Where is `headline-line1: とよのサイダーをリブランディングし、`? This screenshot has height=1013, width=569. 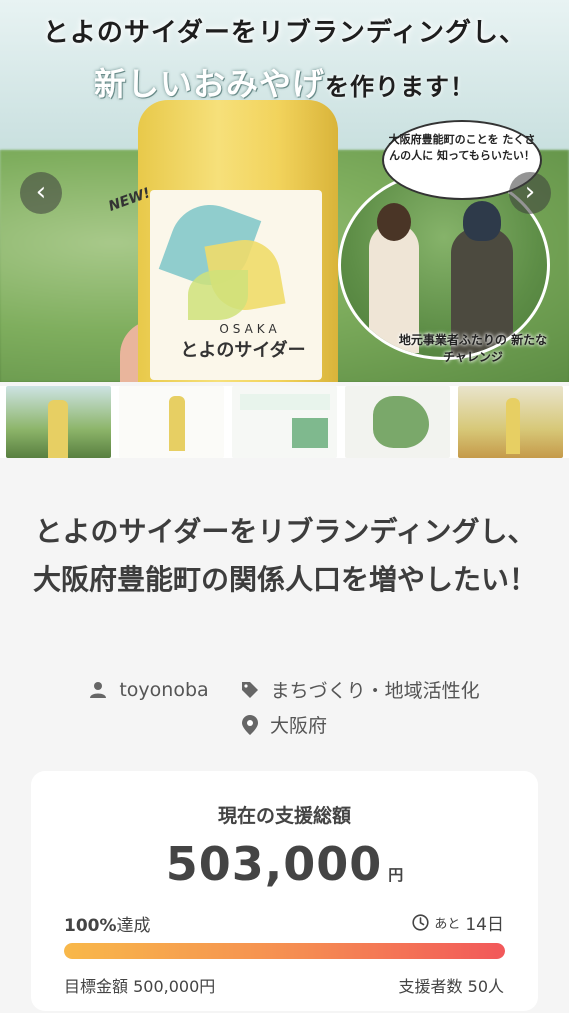
headline-line1: とよのサイダーをリブランディングし、 is located at coordinates (284, 33).